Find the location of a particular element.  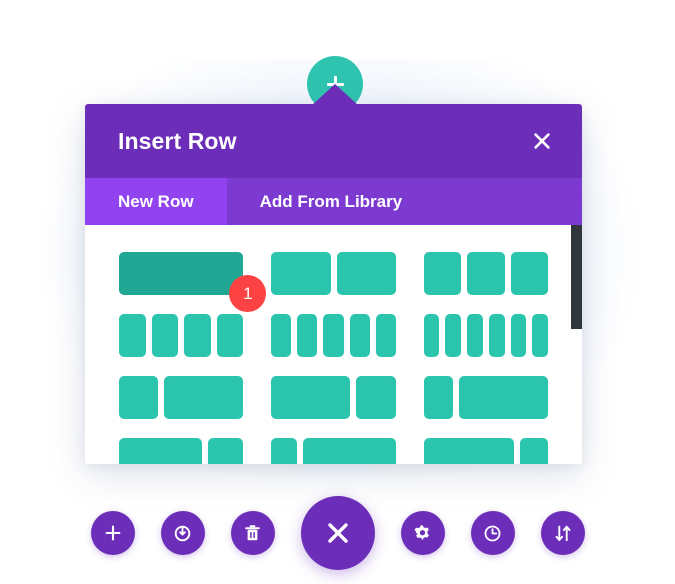

builder-toolbar is located at coordinates (337, 533).